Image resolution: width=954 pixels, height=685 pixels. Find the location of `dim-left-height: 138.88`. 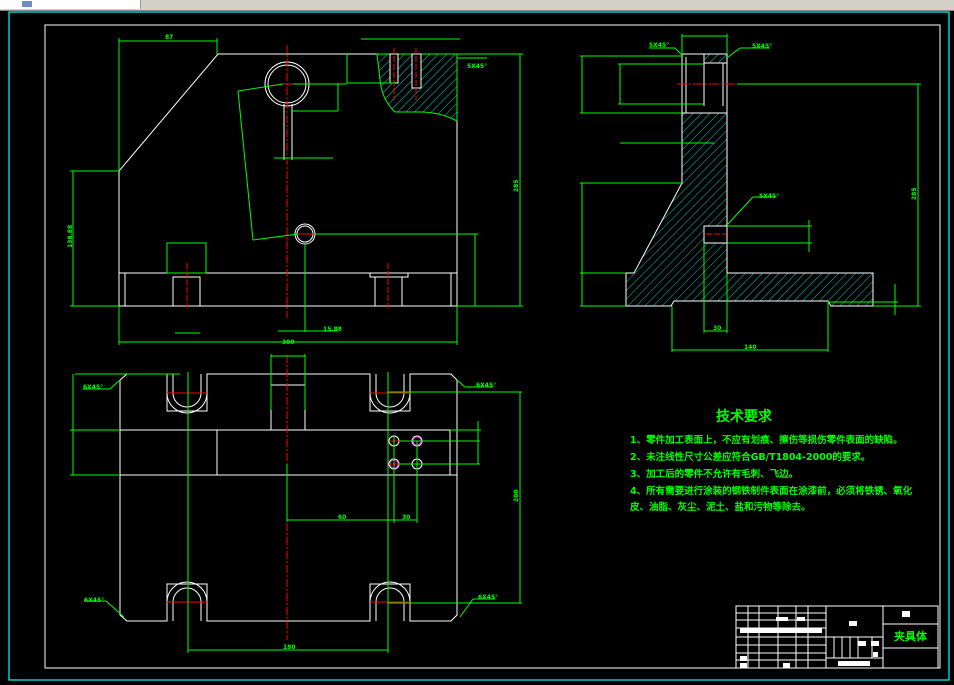

dim-left-height: 138.88 is located at coordinates (70, 236).